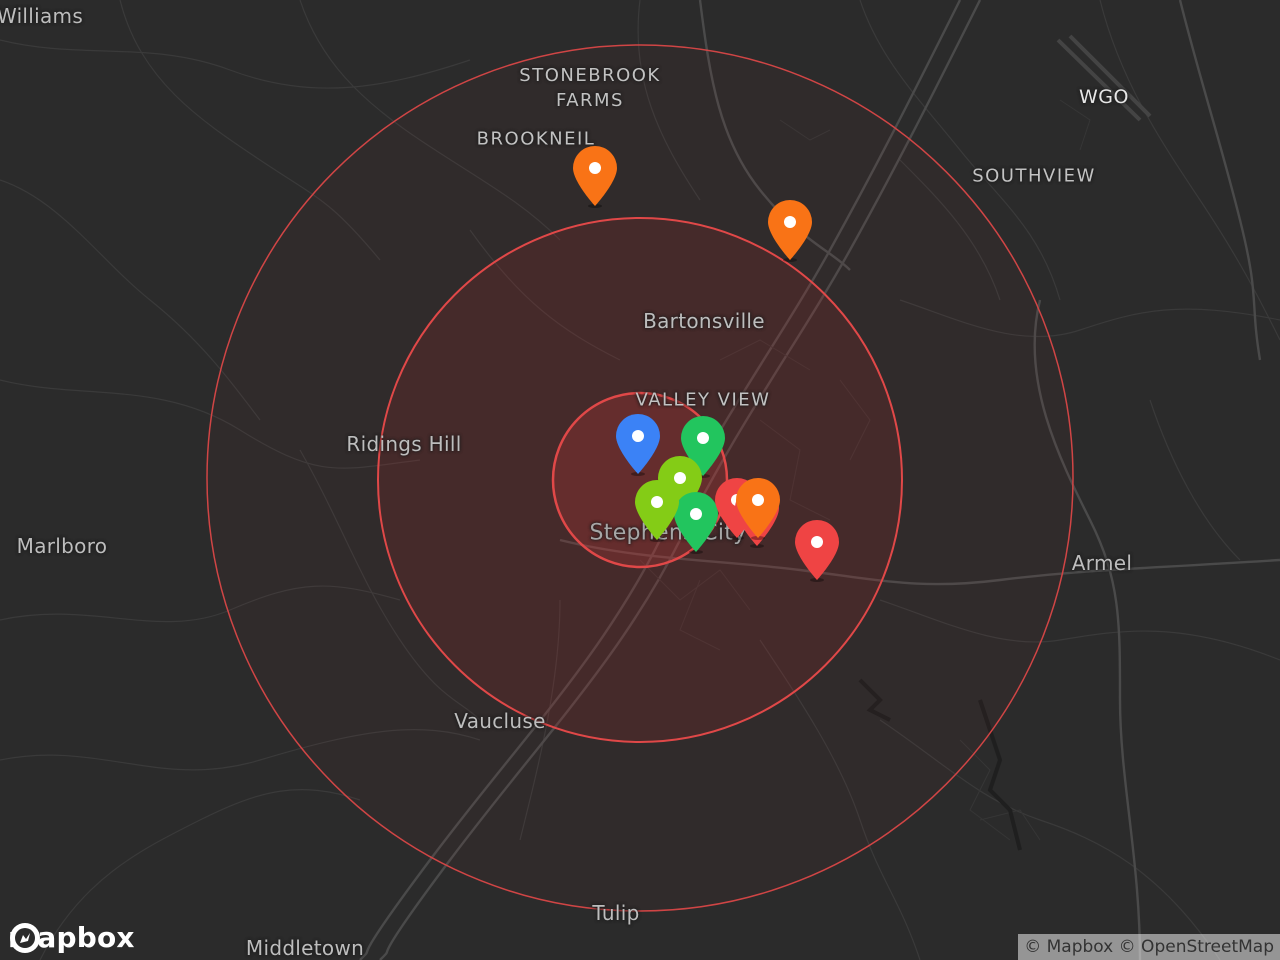  I want to click on map-marker-red, so click(817, 550).